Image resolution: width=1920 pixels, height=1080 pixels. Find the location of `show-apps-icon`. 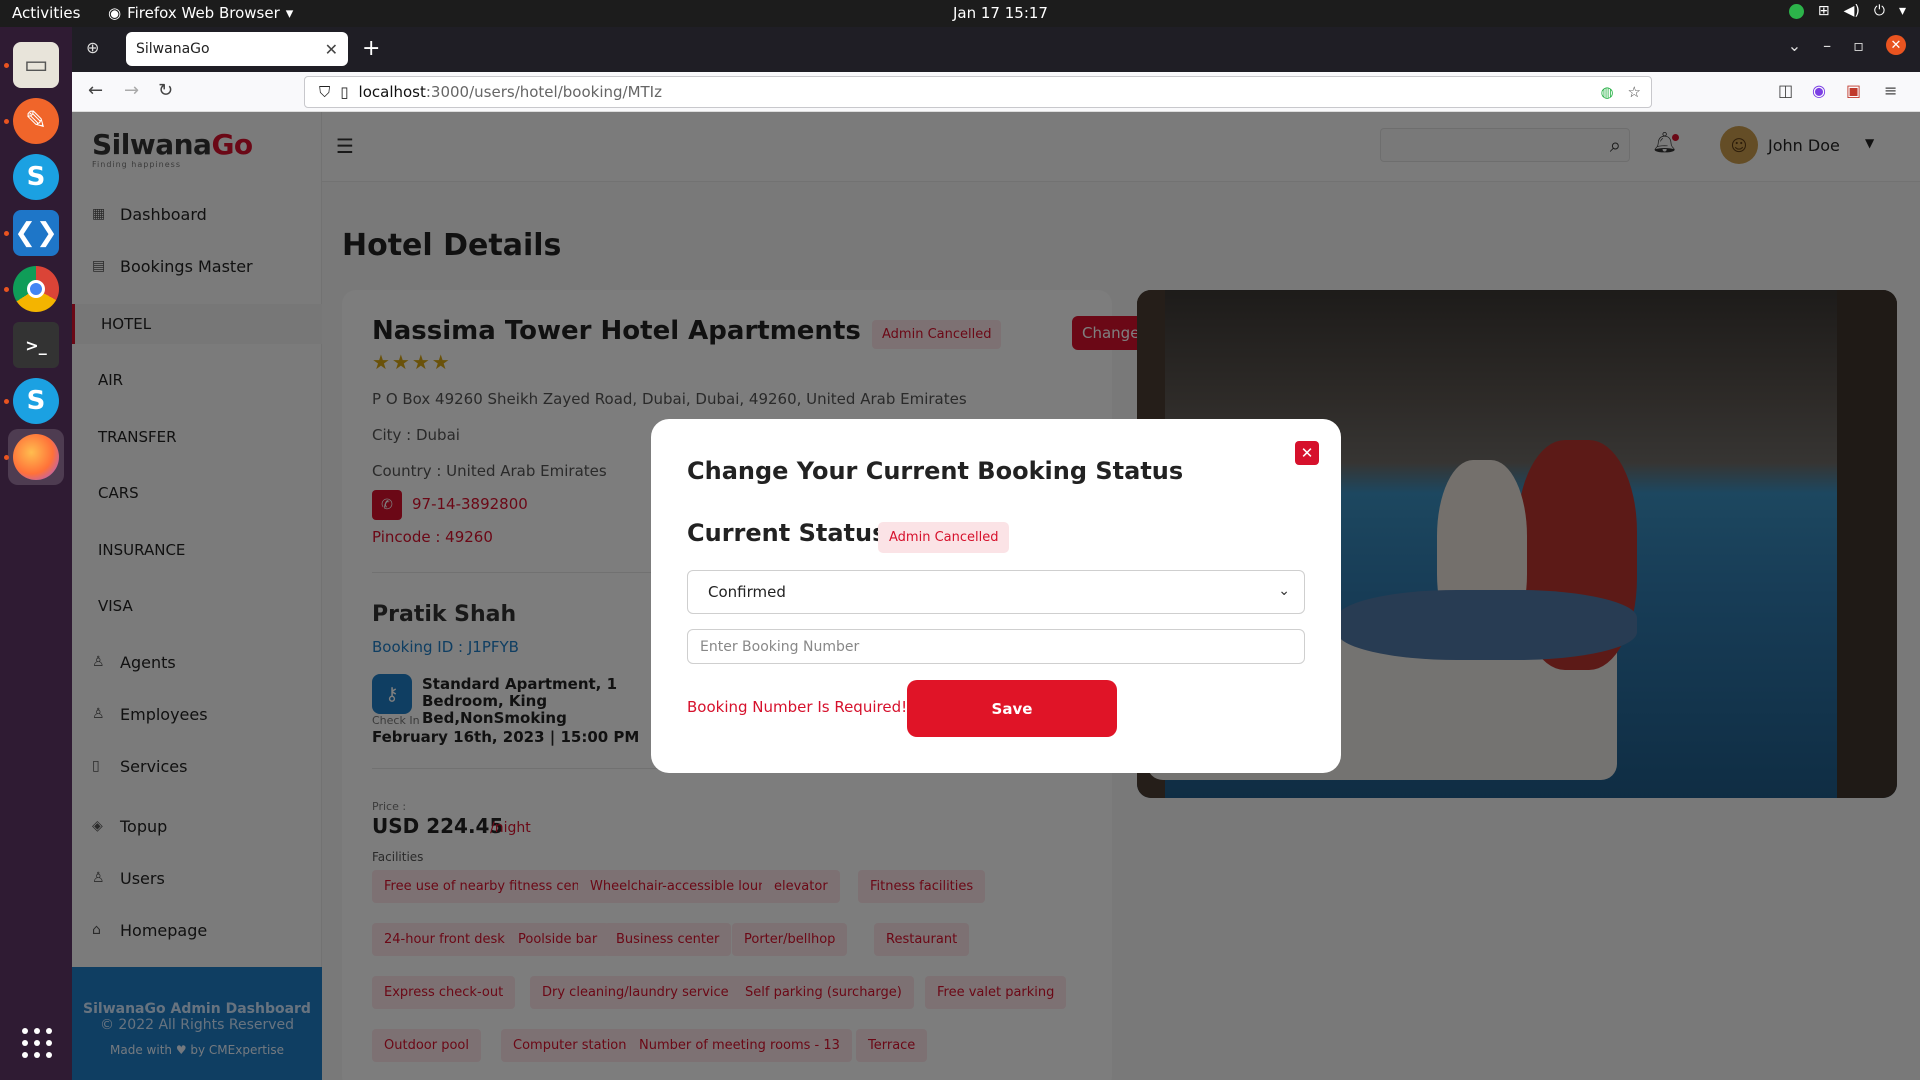

show-apps-icon is located at coordinates (37, 1043).